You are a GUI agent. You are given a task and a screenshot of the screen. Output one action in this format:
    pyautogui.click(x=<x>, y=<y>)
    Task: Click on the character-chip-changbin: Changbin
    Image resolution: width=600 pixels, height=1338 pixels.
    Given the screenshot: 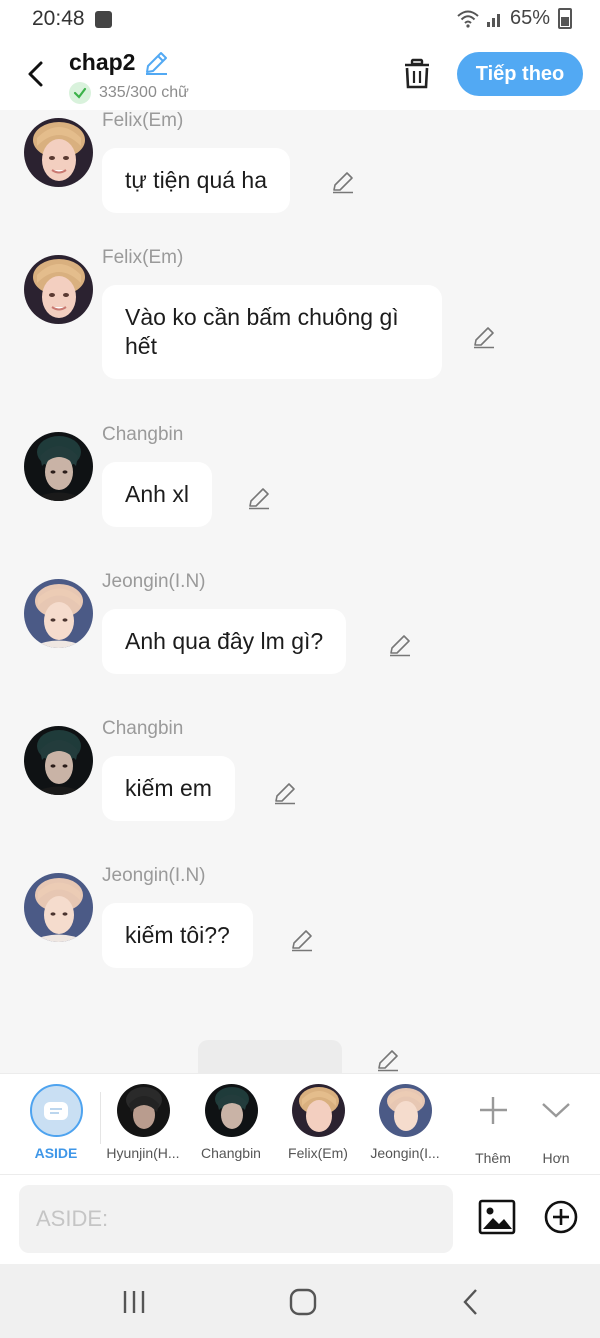 What is the action you would take?
    pyautogui.click(x=231, y=1122)
    